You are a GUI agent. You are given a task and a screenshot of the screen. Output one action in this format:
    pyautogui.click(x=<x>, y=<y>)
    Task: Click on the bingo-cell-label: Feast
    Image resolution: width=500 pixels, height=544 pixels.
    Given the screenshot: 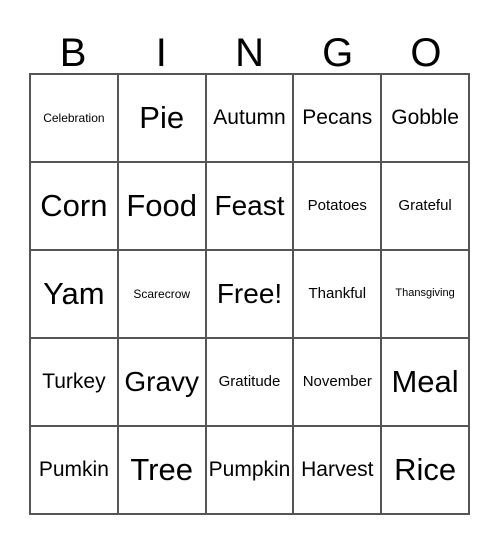 What is the action you would take?
    pyautogui.click(x=249, y=206)
    